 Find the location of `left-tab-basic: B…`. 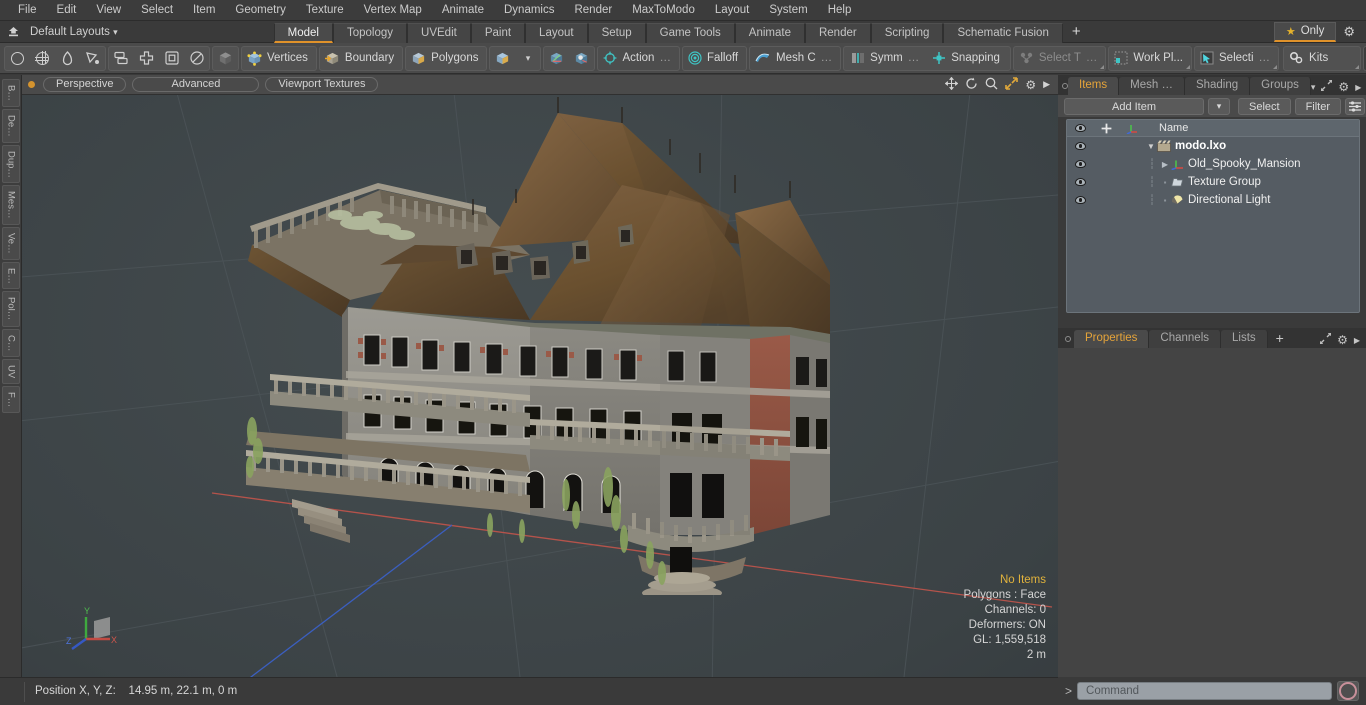

left-tab-basic: B… is located at coordinates (11, 93).